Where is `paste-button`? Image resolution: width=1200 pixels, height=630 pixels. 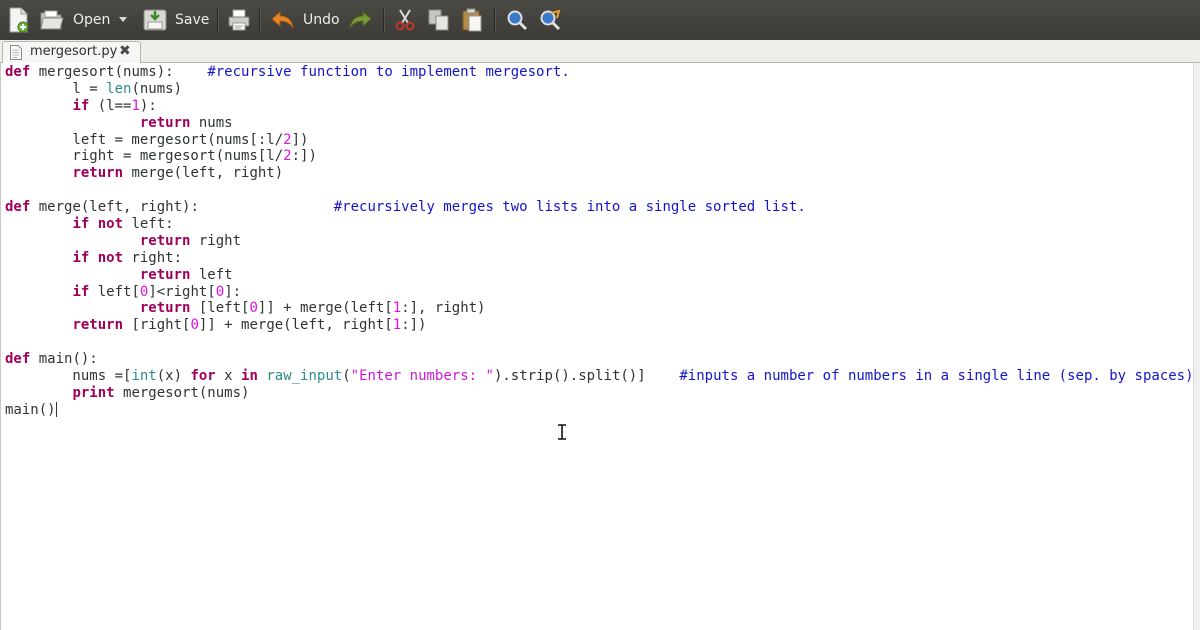
paste-button is located at coordinates (472, 20).